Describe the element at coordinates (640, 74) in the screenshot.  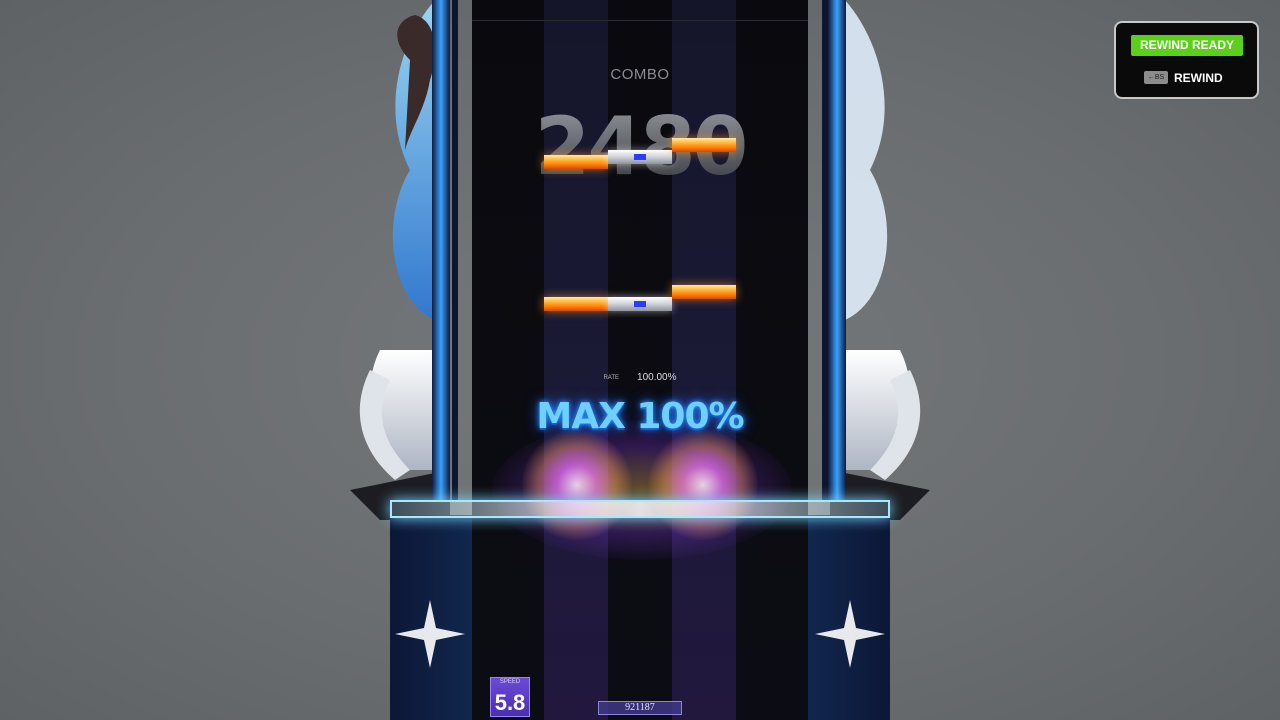
I see `combo-label: COMBO` at that location.